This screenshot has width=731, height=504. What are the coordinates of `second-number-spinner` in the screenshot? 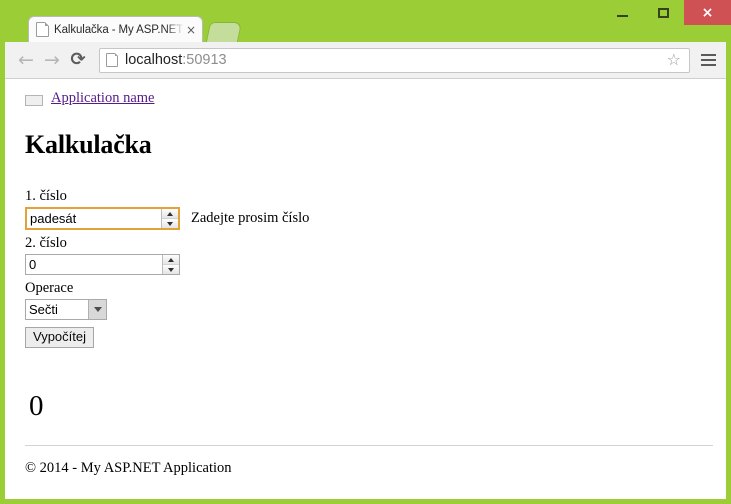 It's located at (170, 264).